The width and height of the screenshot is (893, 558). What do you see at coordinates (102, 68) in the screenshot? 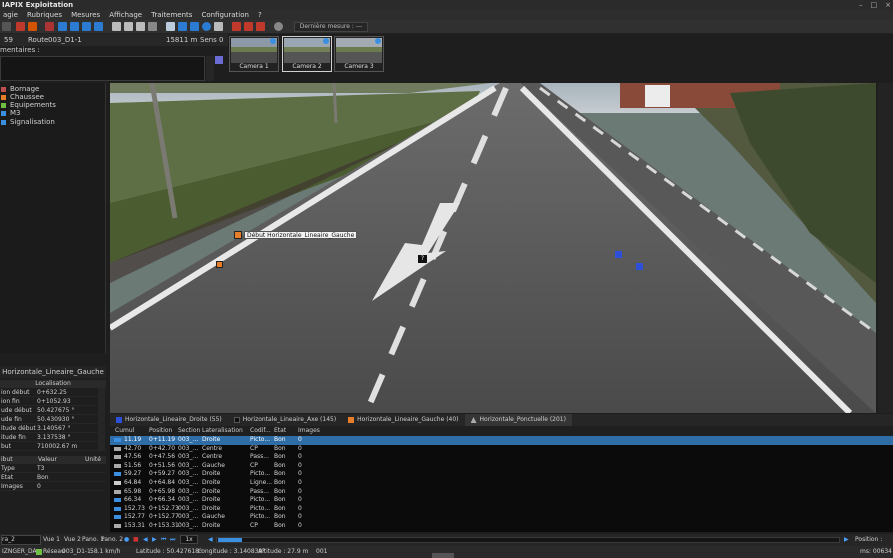
I see `comments-input` at bounding box center [102, 68].